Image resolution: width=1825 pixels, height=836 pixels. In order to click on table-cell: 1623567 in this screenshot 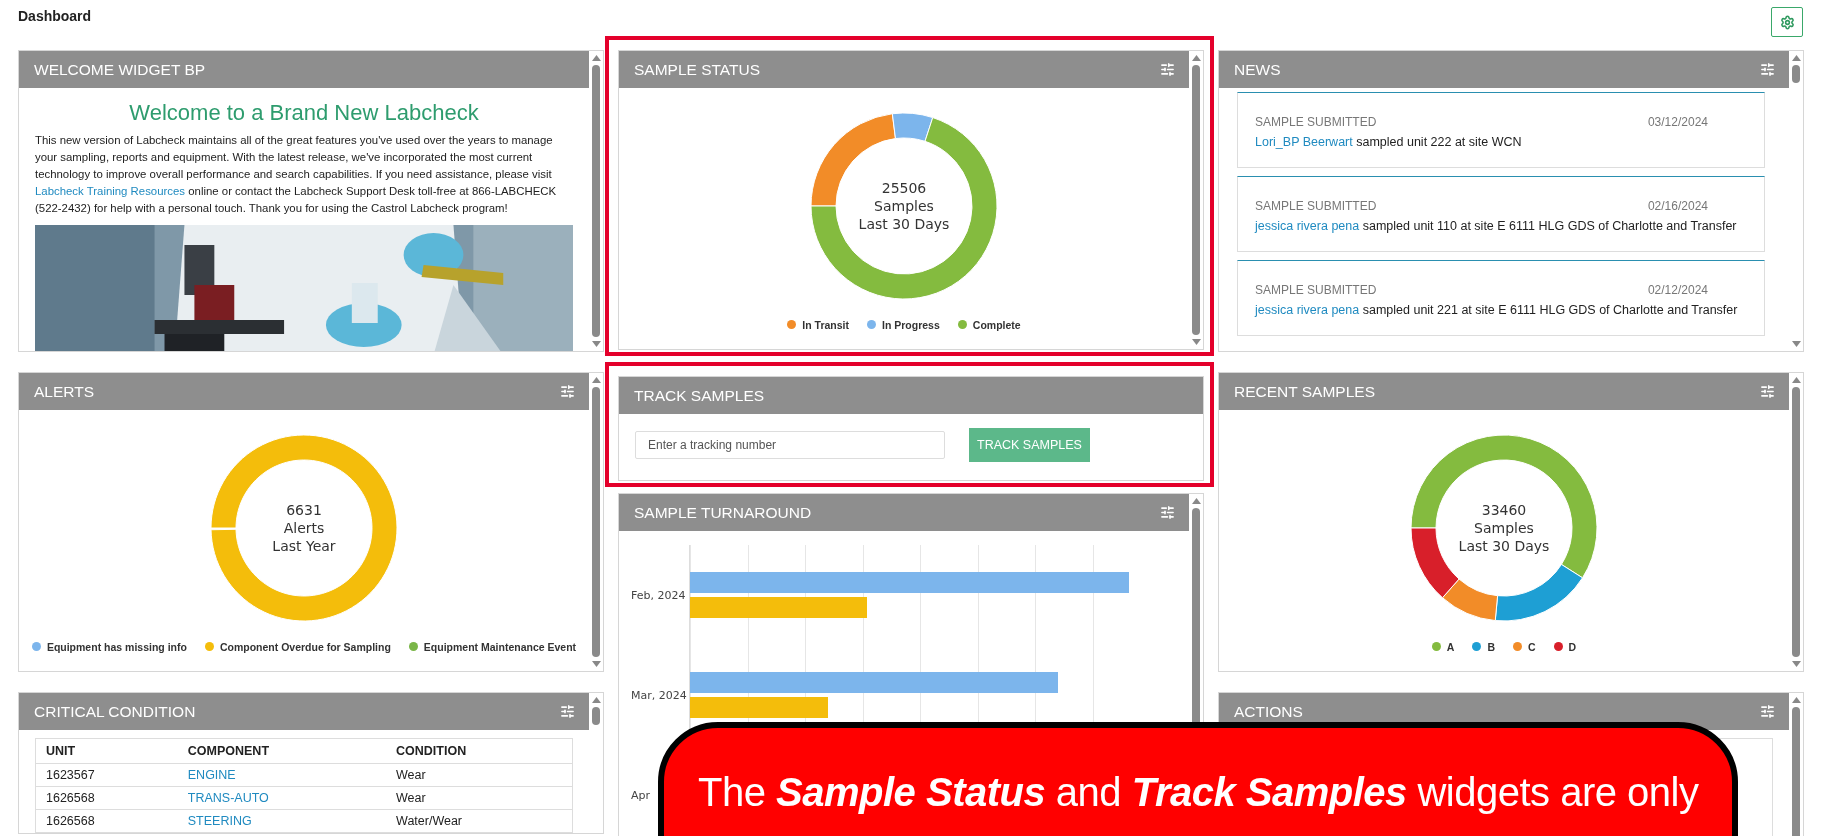, I will do `click(106, 775)`.